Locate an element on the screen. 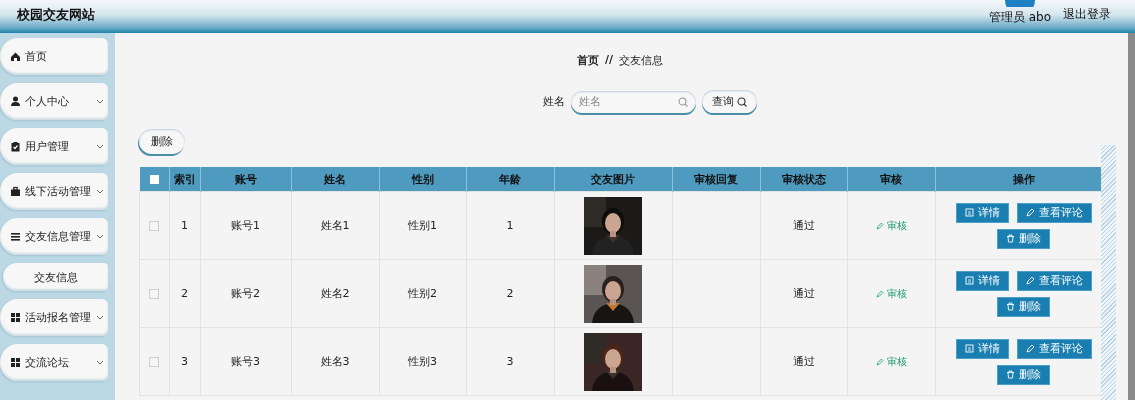  table-cell: 姓名3 is located at coordinates (335, 361).